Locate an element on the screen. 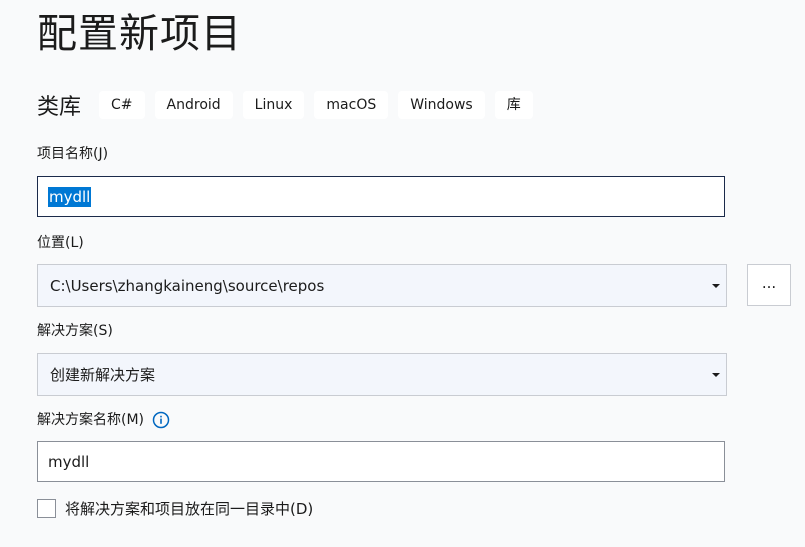 Image resolution: width=805 pixels, height=547 pixels. template-summary: 类库 C# Android Linux macOS Windows 库 is located at coordinates (290, 105).